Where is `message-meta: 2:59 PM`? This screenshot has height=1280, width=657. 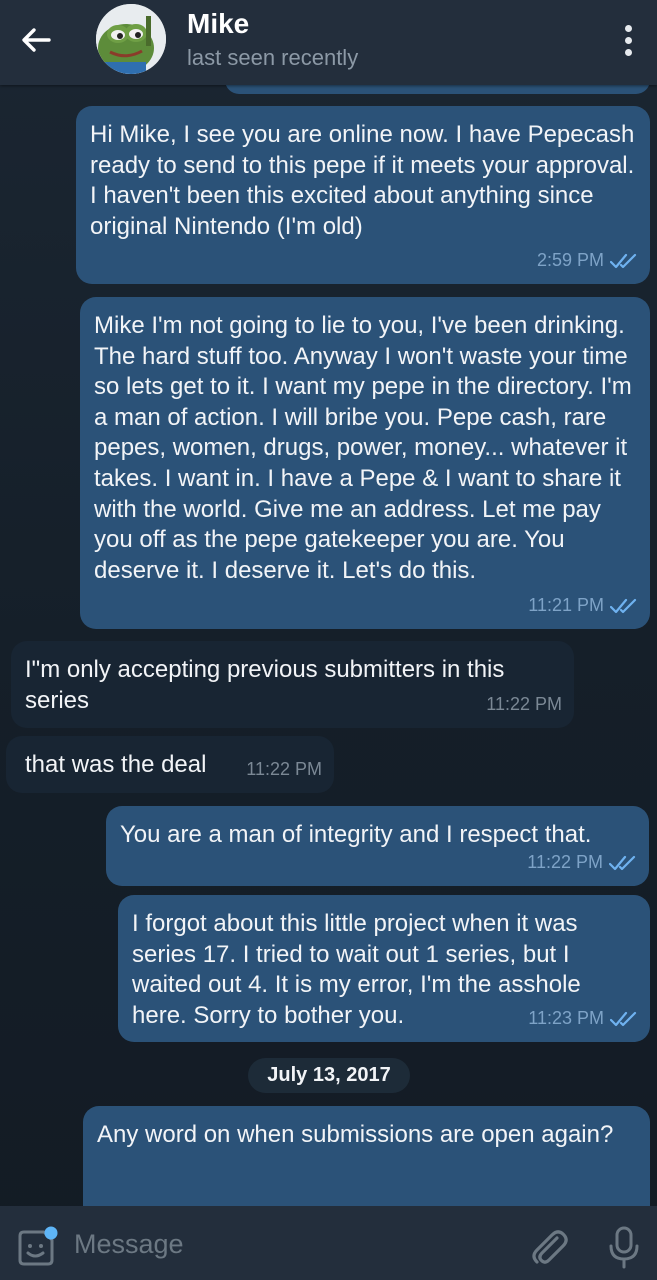
message-meta: 2:59 PM is located at coordinates (587, 260).